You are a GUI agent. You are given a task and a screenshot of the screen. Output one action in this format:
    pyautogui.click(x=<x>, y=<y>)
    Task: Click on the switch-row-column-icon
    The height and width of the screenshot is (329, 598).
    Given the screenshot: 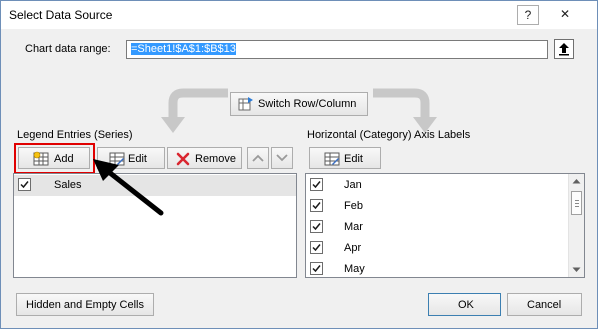 What is the action you would take?
    pyautogui.click(x=245, y=104)
    